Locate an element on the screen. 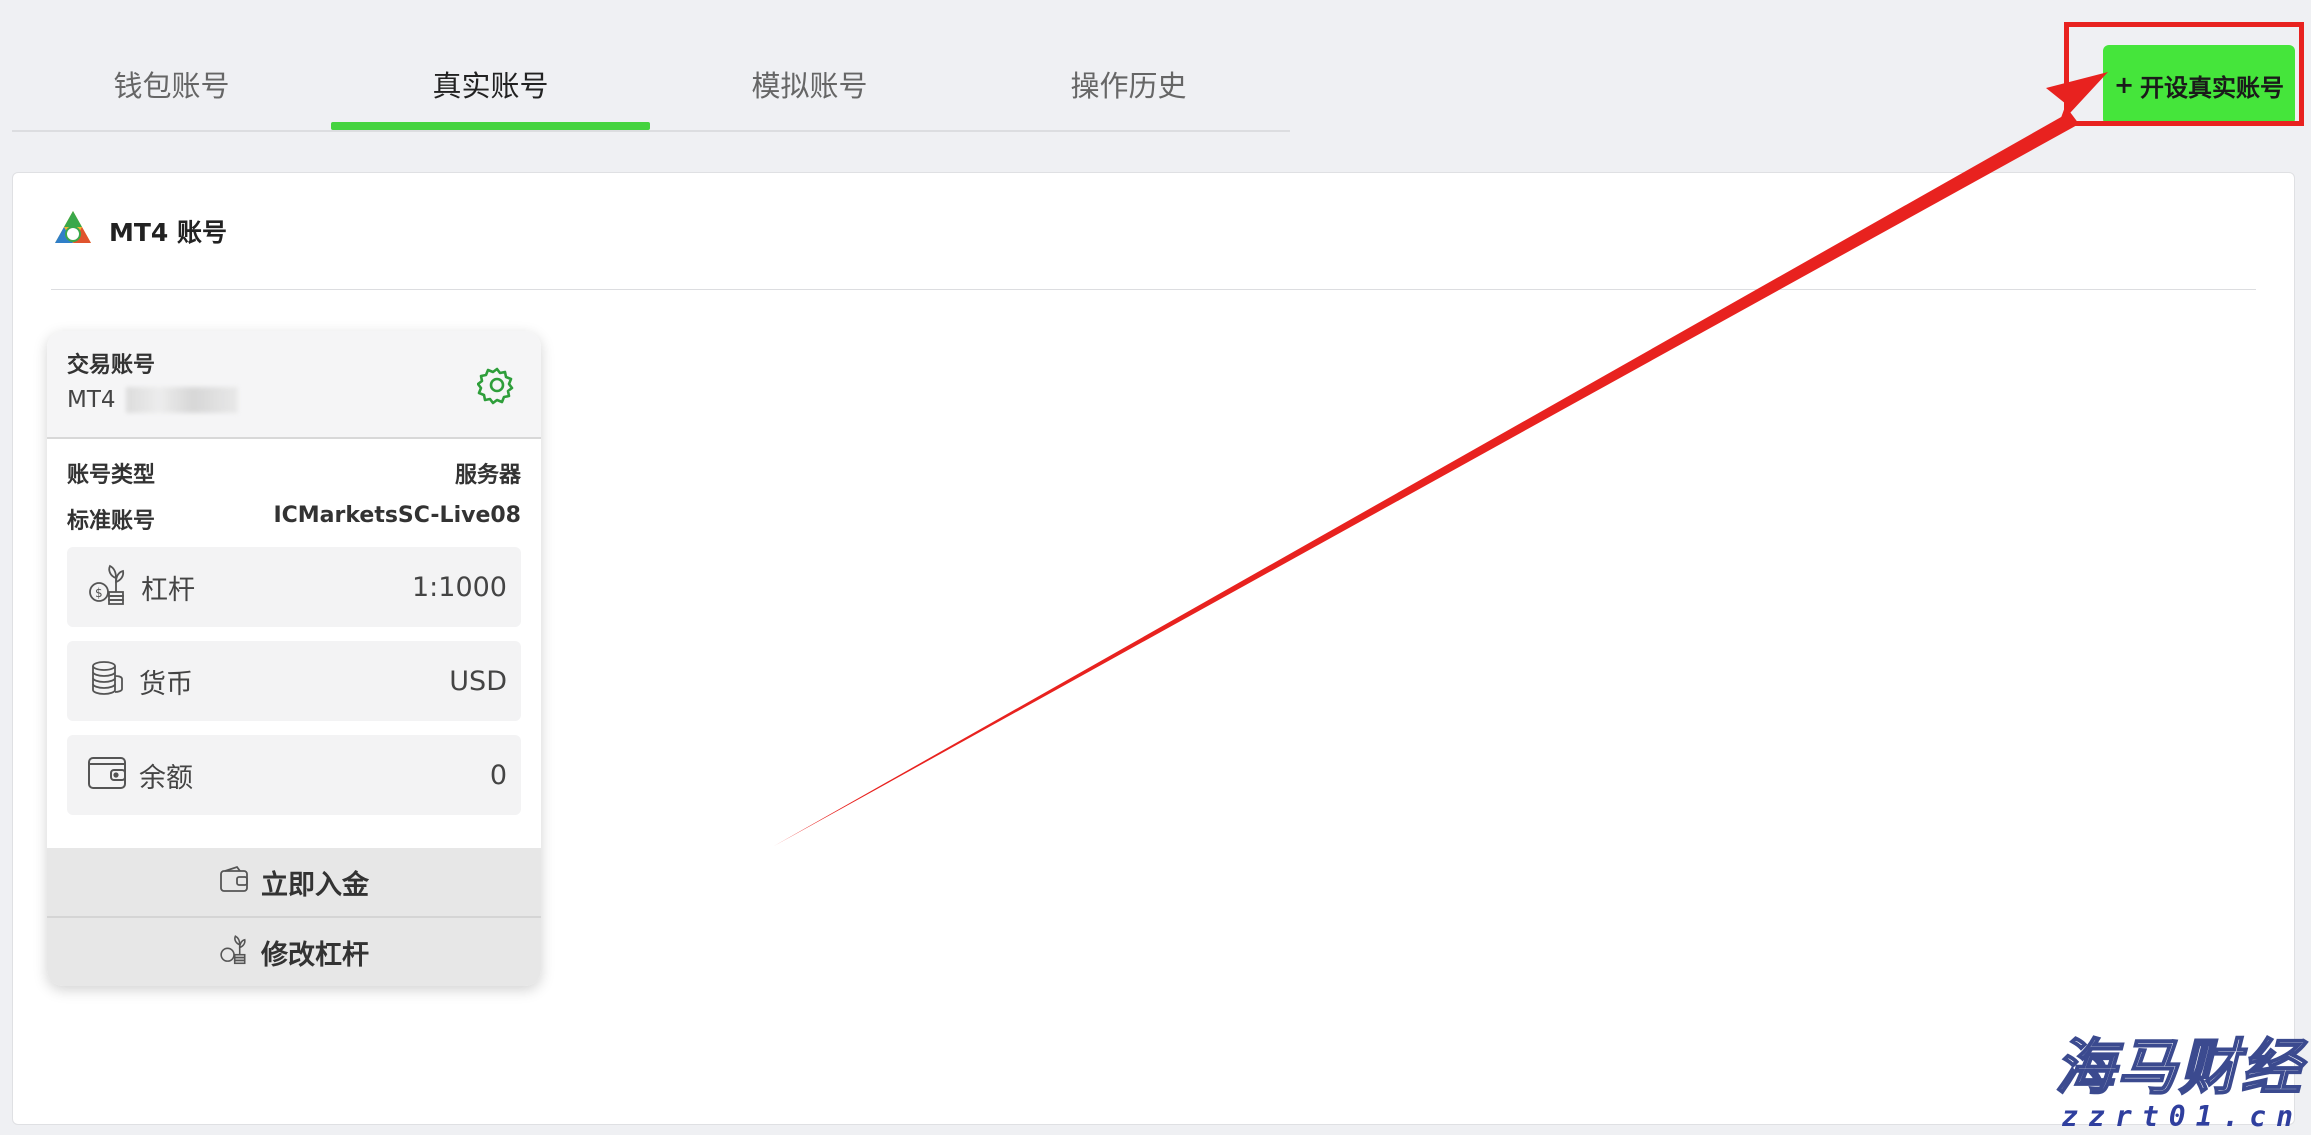 This screenshot has width=2311, height=1135. open-real-account-button: + 开设真实账号 is located at coordinates (2199, 85).